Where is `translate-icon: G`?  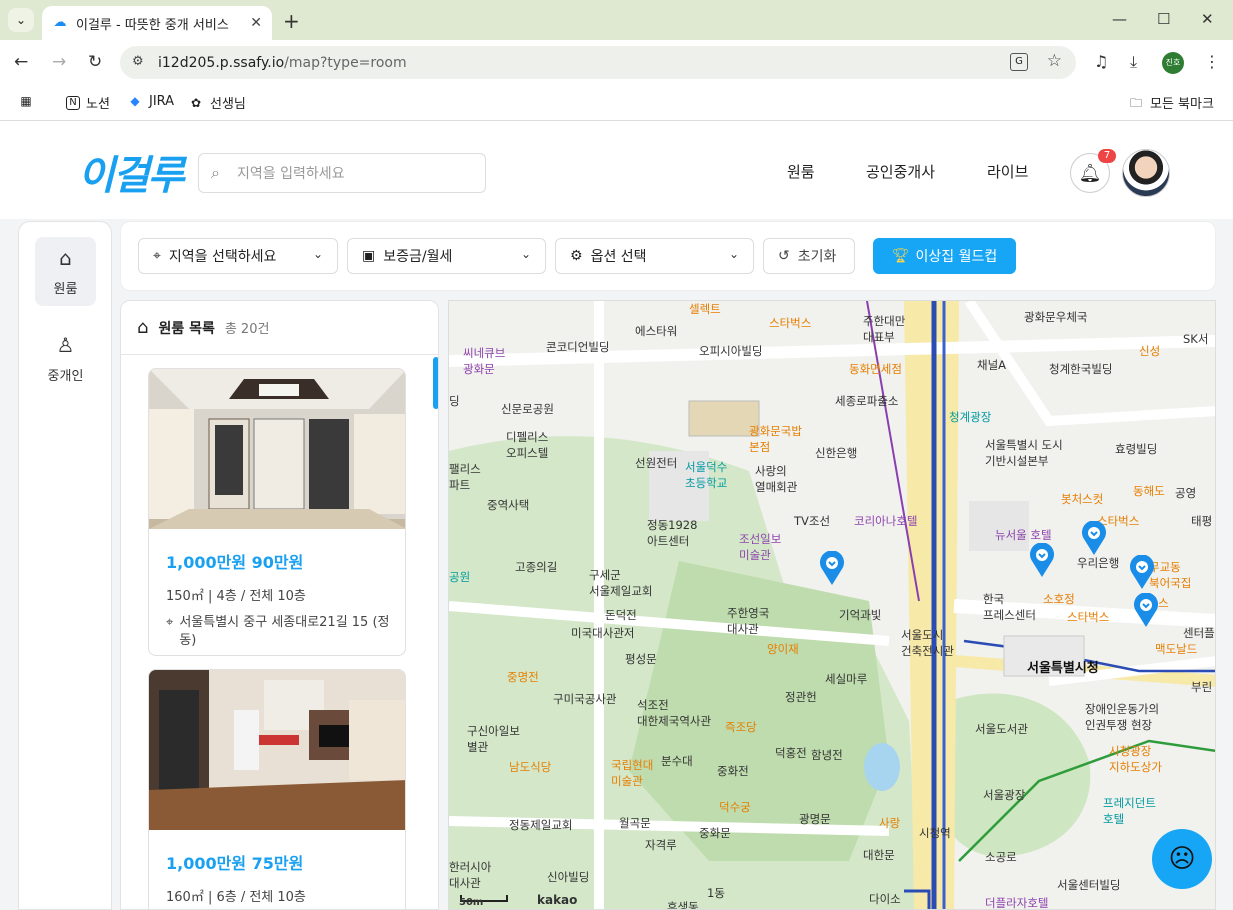 translate-icon: G is located at coordinates (1019, 62).